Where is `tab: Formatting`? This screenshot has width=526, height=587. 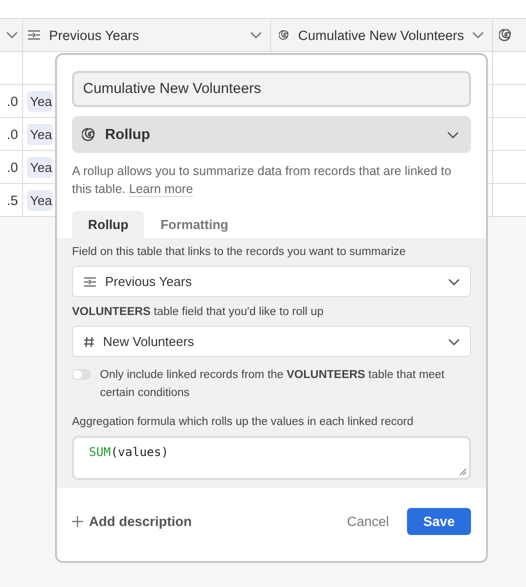 tab: Formatting is located at coordinates (194, 224).